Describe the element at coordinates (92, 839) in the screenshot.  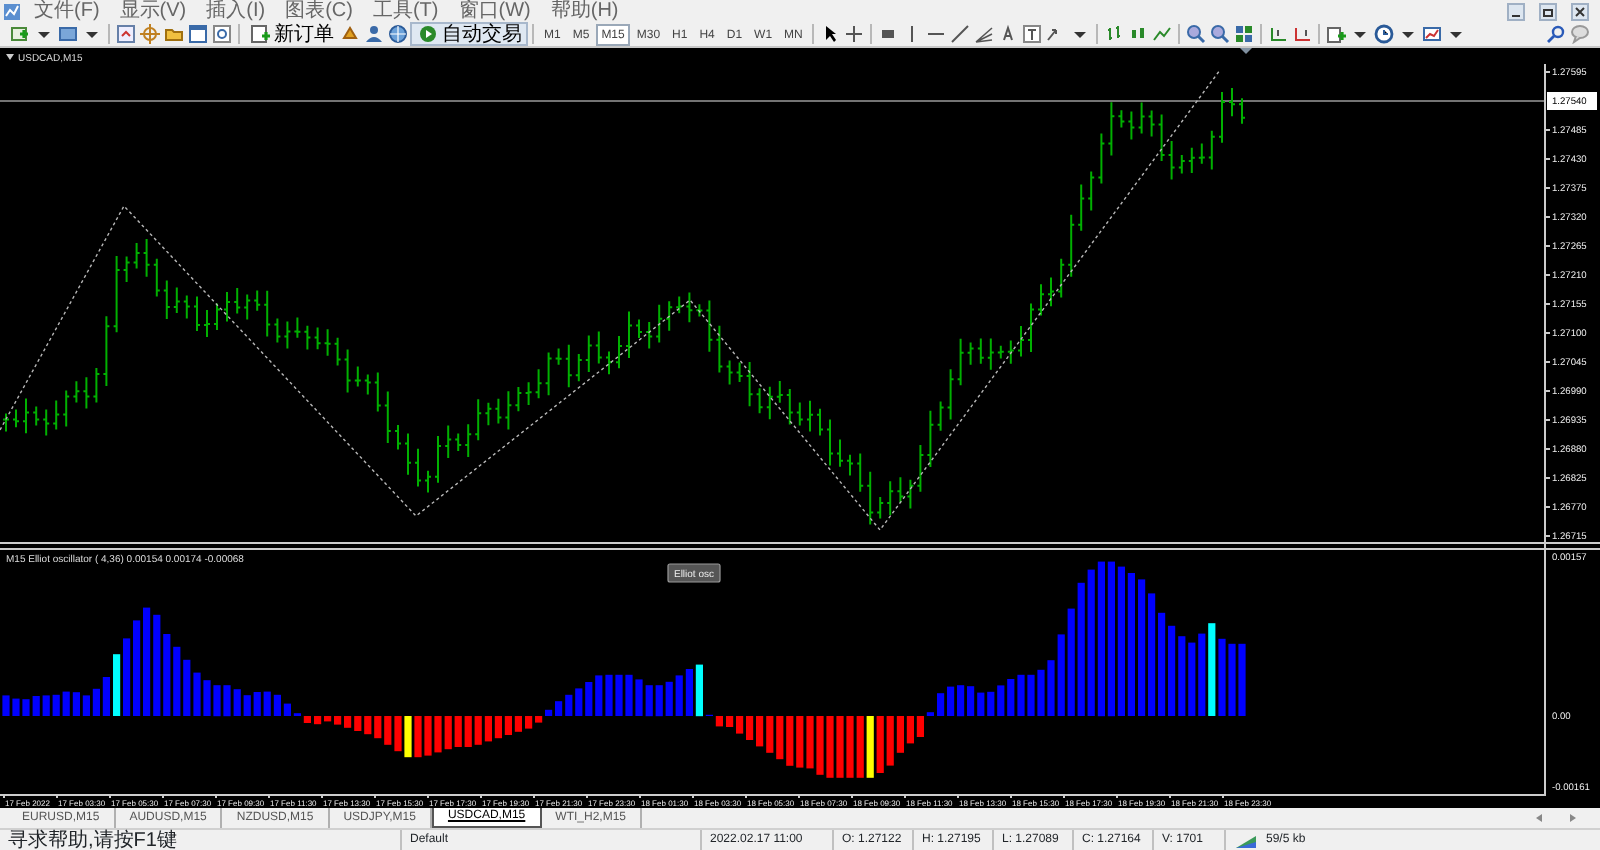
I see `status-help: 寻求帮助,请按F1键` at that location.